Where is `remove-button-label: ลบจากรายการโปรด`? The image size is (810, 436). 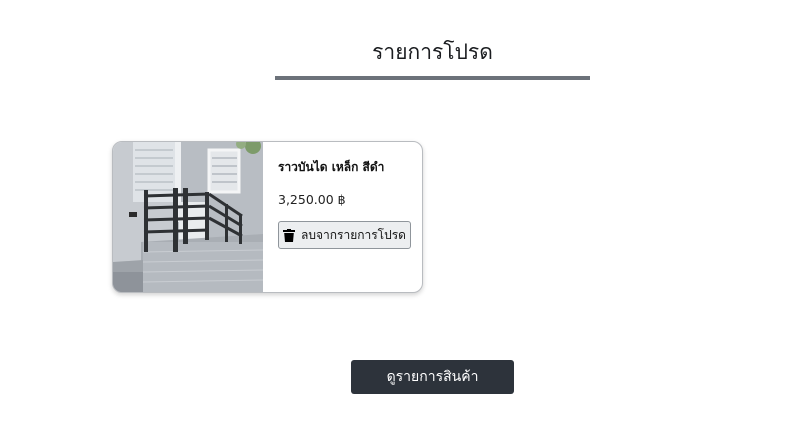 remove-button-label: ลบจากรายการโปรด is located at coordinates (353, 234).